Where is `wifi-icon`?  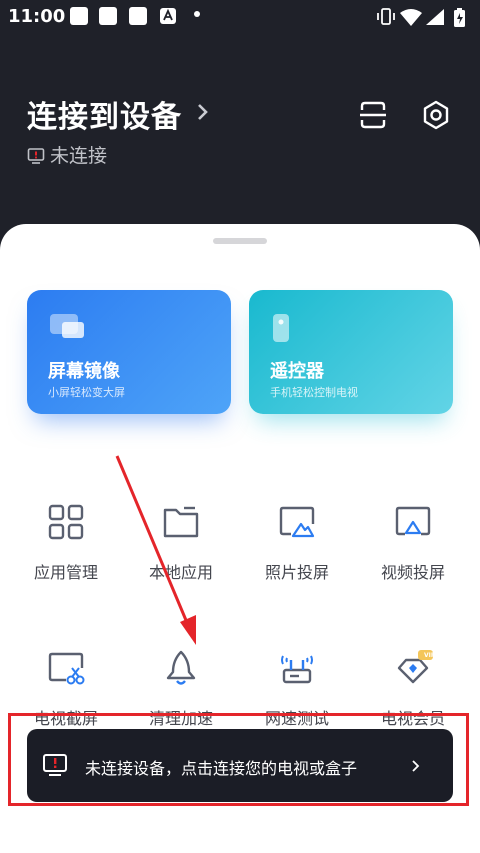
wifi-icon is located at coordinates (411, 17).